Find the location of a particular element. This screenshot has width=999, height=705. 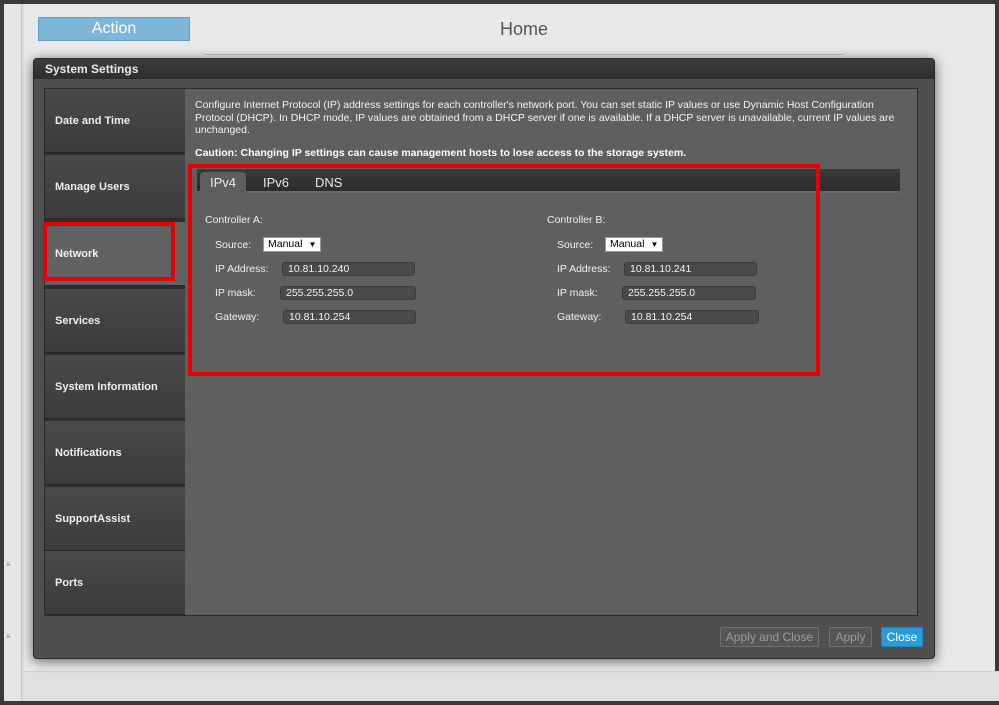

background-left-column: ≡ ≡ is located at coordinates (13, 352).